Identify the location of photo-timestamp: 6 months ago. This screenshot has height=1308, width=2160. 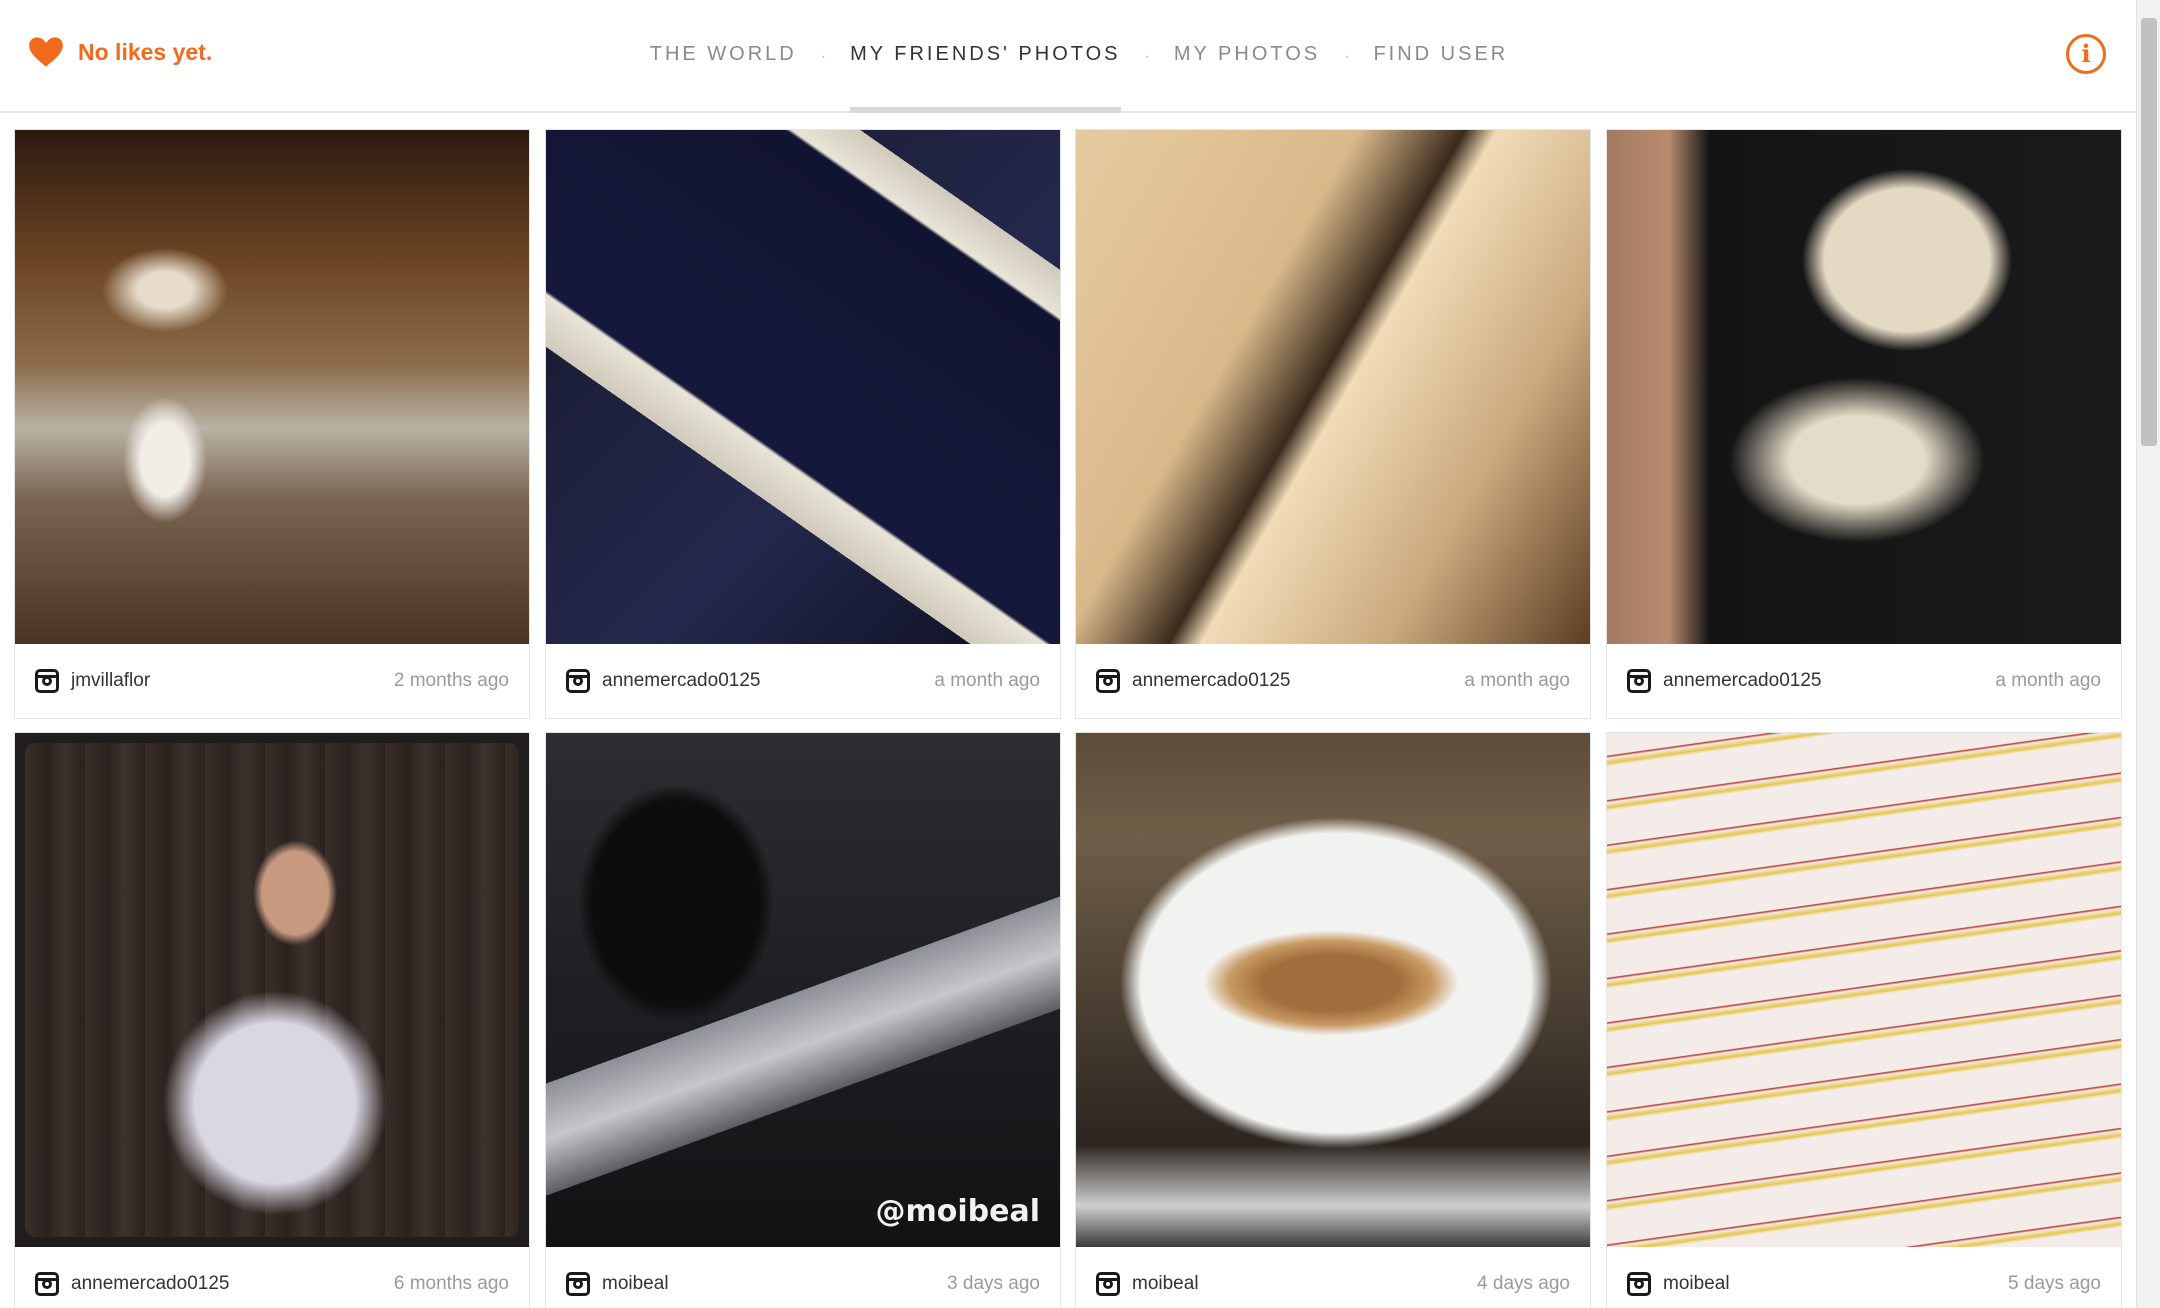
(451, 1283).